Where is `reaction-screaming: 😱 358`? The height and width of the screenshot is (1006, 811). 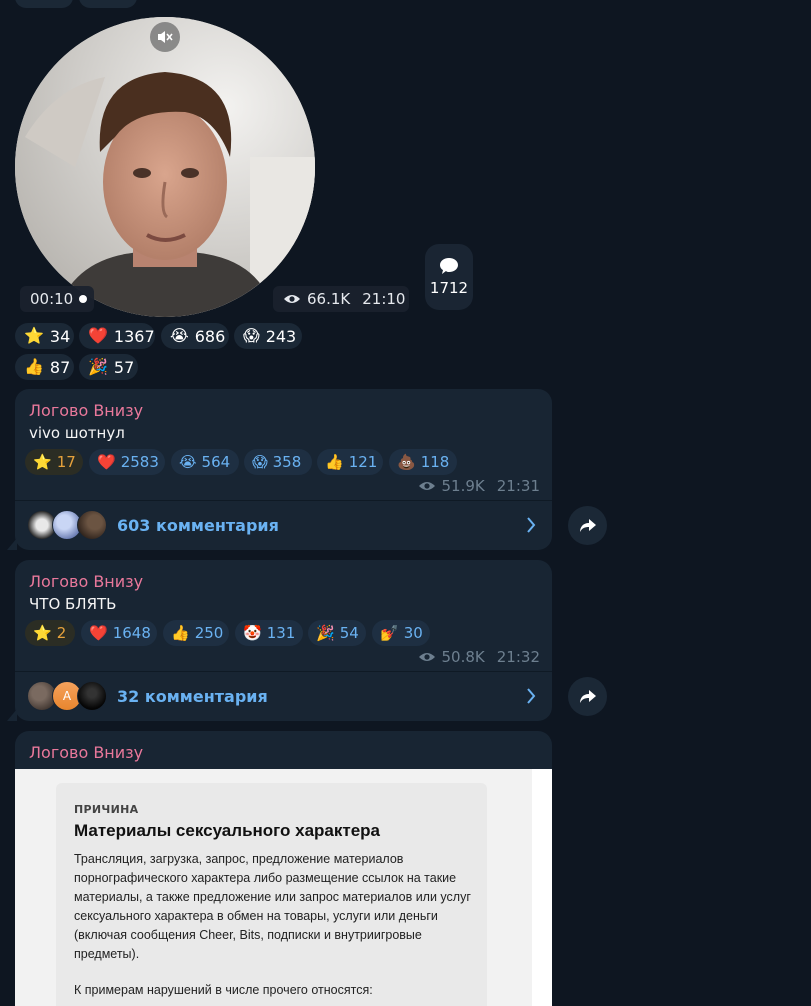 reaction-screaming: 😱 358 is located at coordinates (278, 462).